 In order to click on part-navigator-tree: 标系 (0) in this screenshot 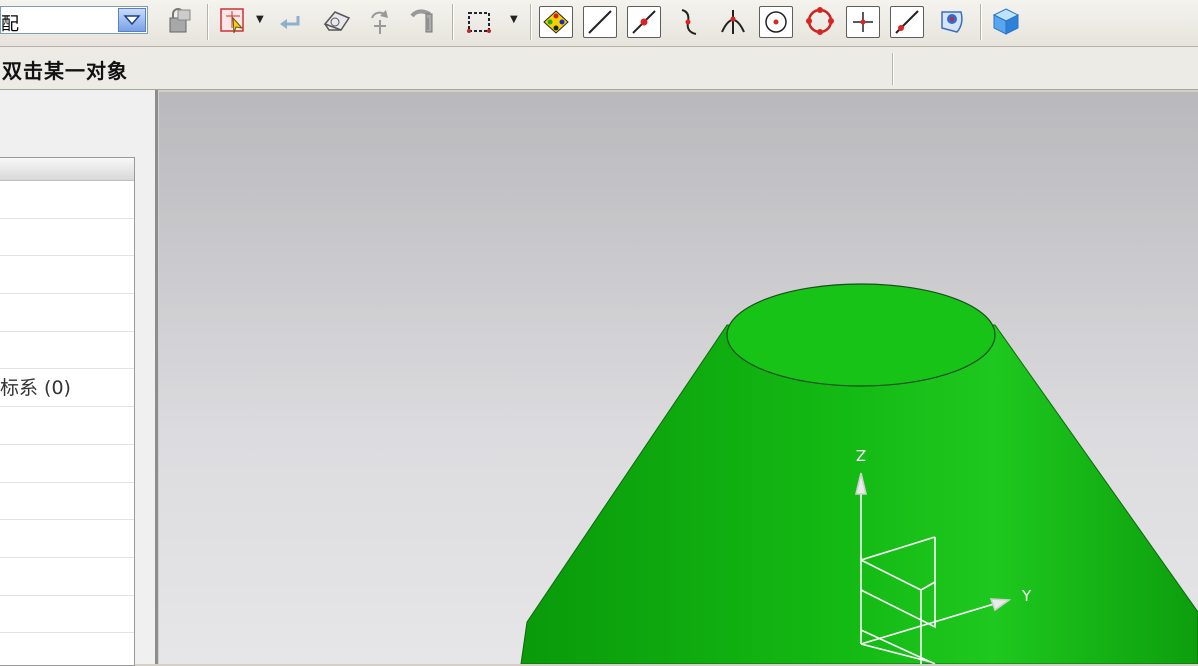, I will do `click(67, 411)`.